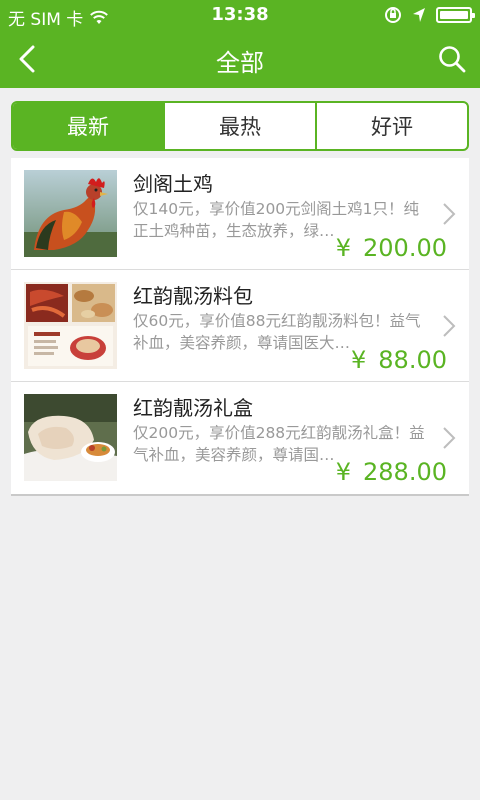  What do you see at coordinates (412, 360) in the screenshot?
I see `price-value: 88.00` at bounding box center [412, 360].